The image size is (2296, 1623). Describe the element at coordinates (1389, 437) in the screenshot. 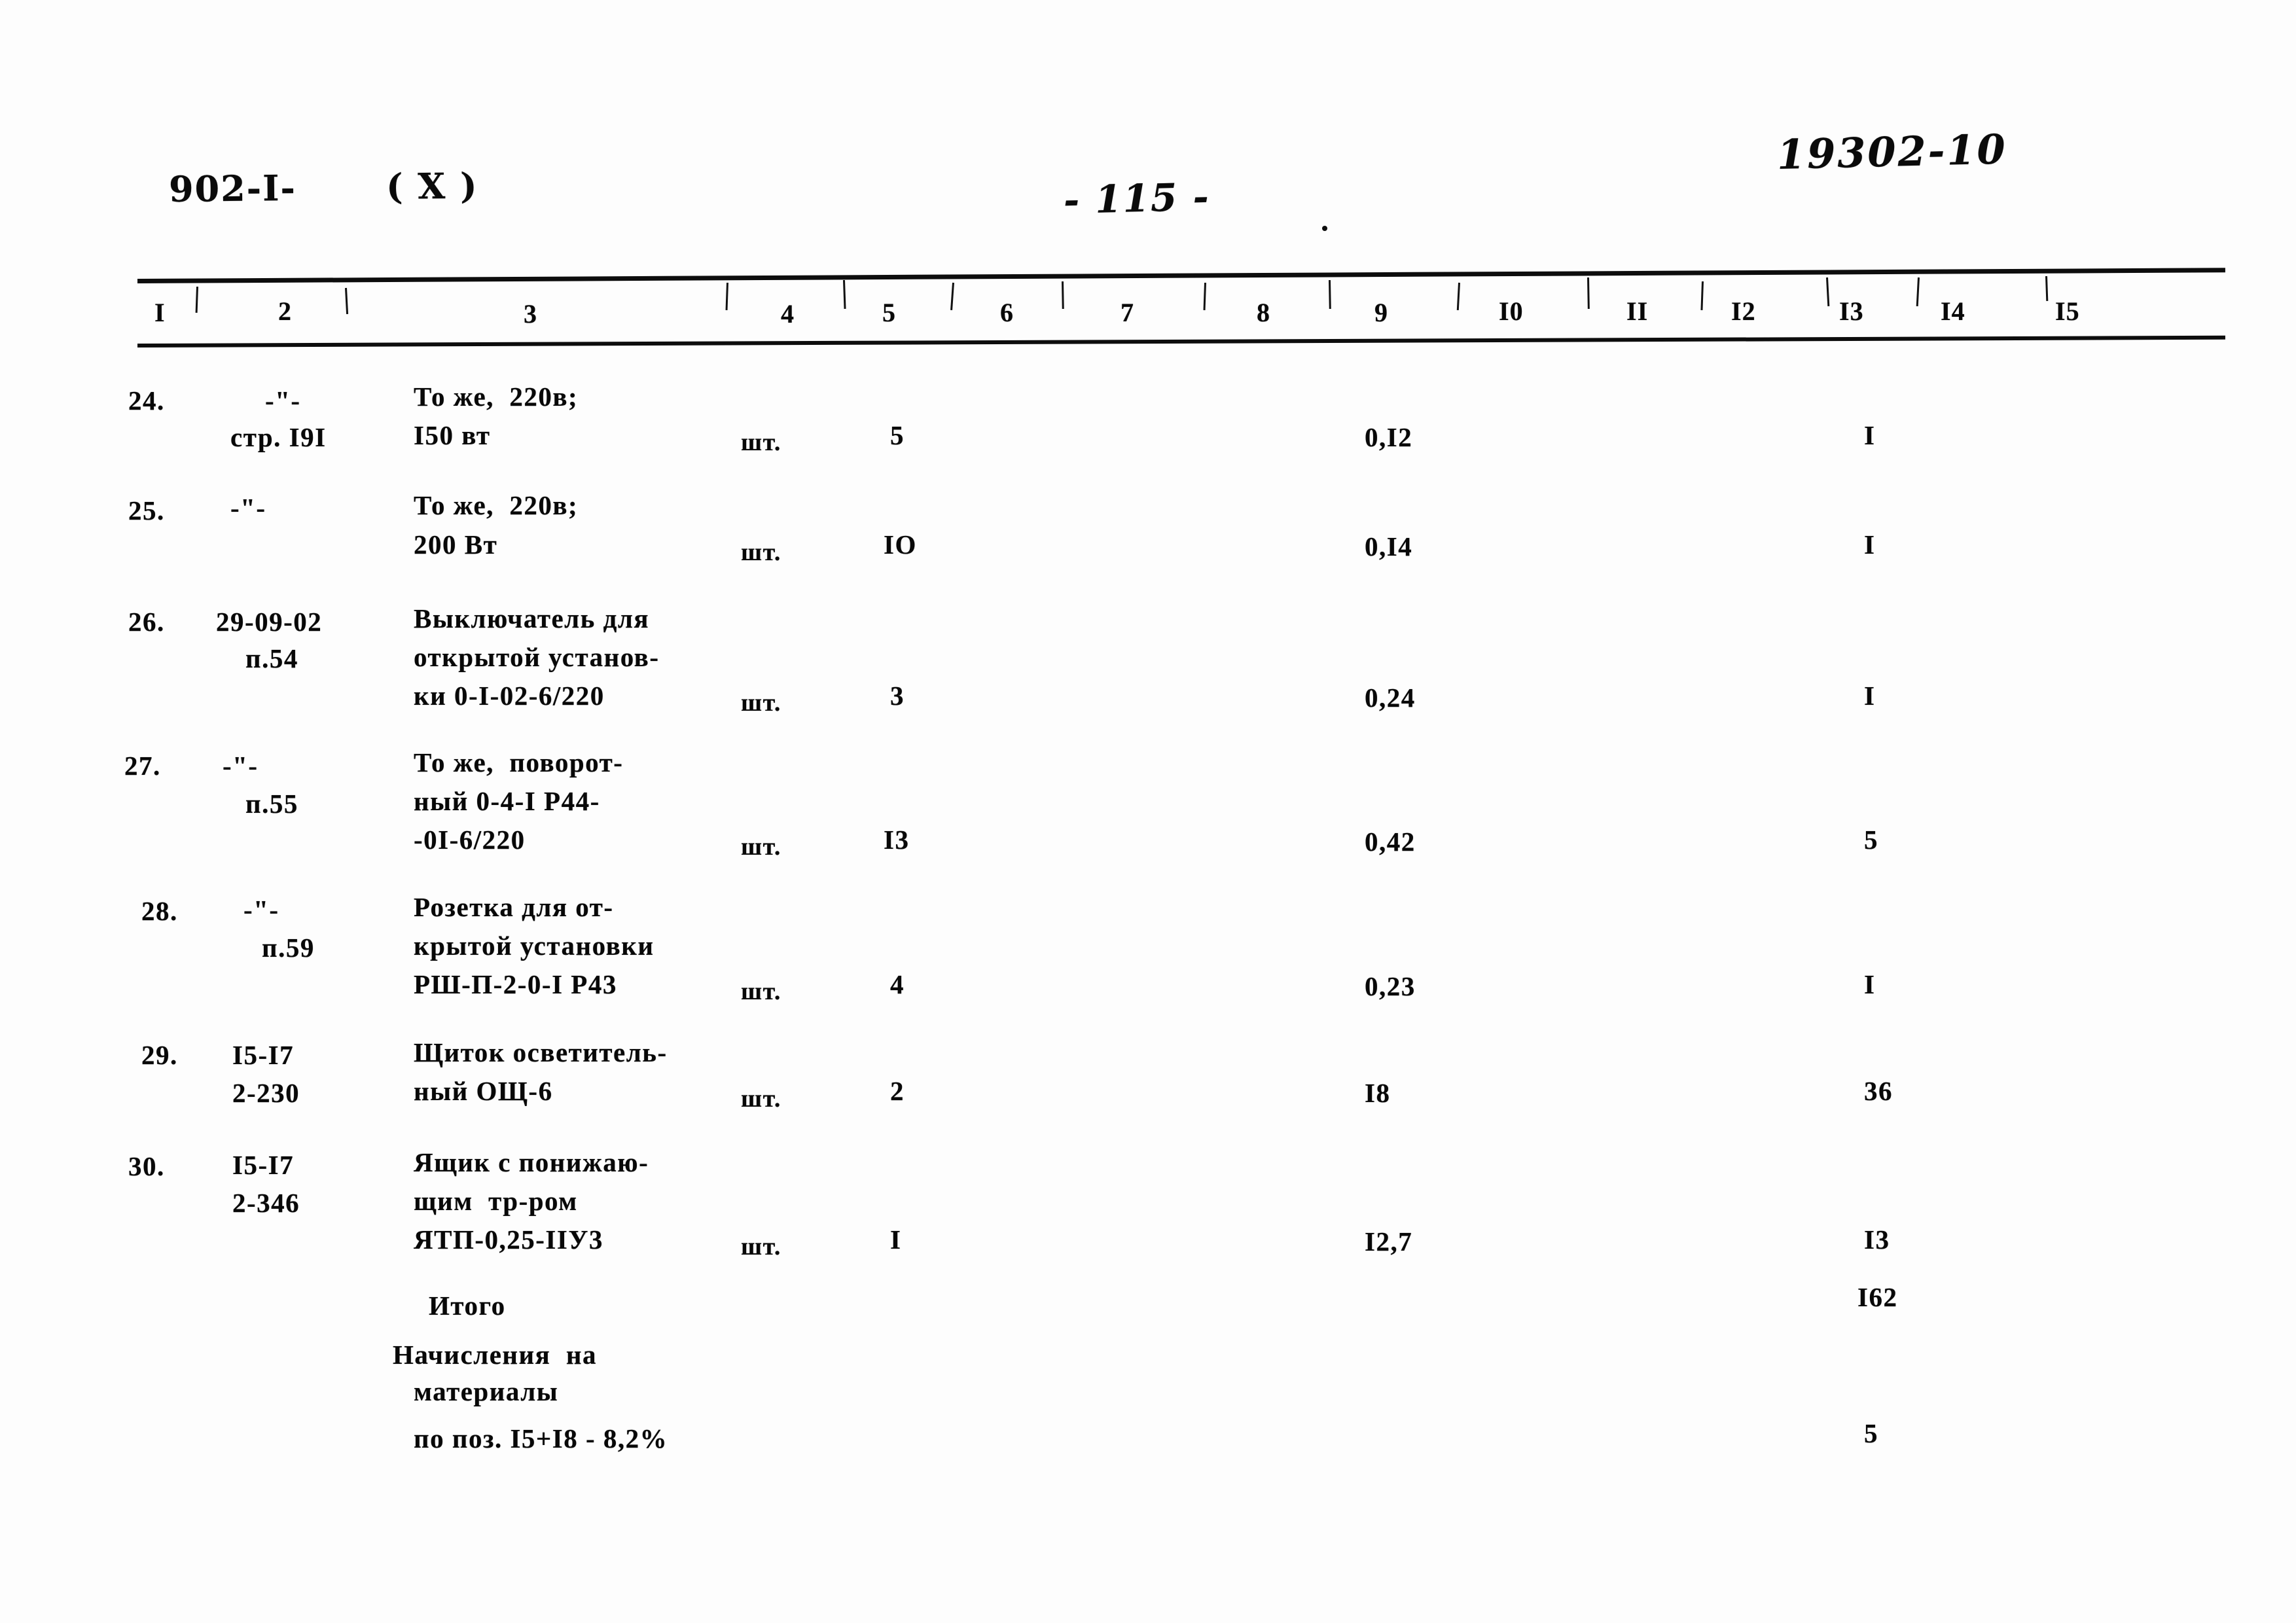

I see `row-col9: 0,I2` at that location.